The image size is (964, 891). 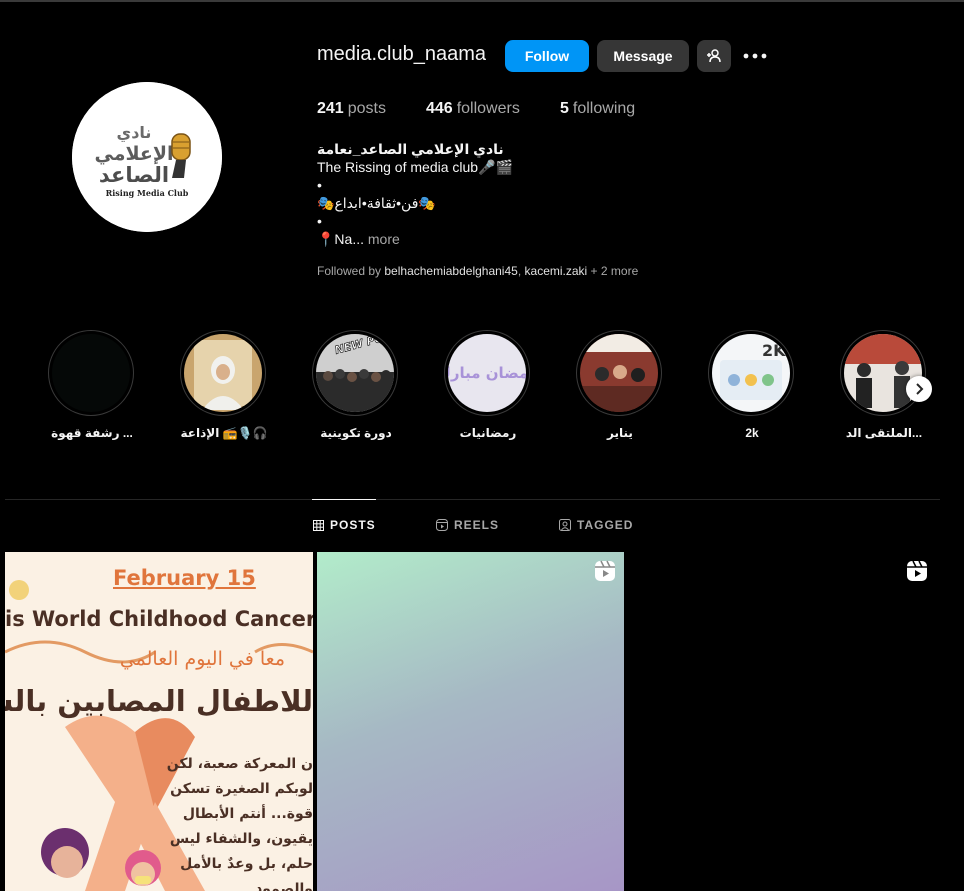 What do you see at coordinates (241, 789) in the screenshot?
I see `post-body-line: لوبكم الصغيرة تسكن` at bounding box center [241, 789].